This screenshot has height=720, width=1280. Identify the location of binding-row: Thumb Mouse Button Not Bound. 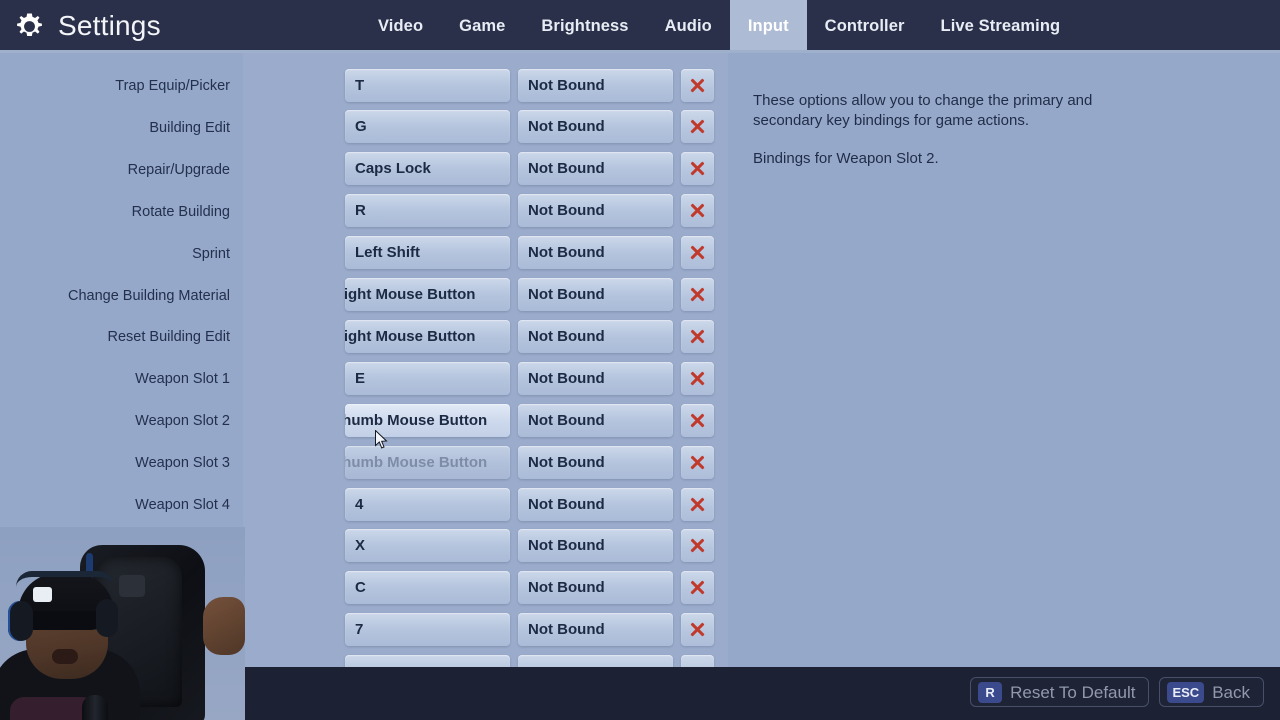
(485, 462).